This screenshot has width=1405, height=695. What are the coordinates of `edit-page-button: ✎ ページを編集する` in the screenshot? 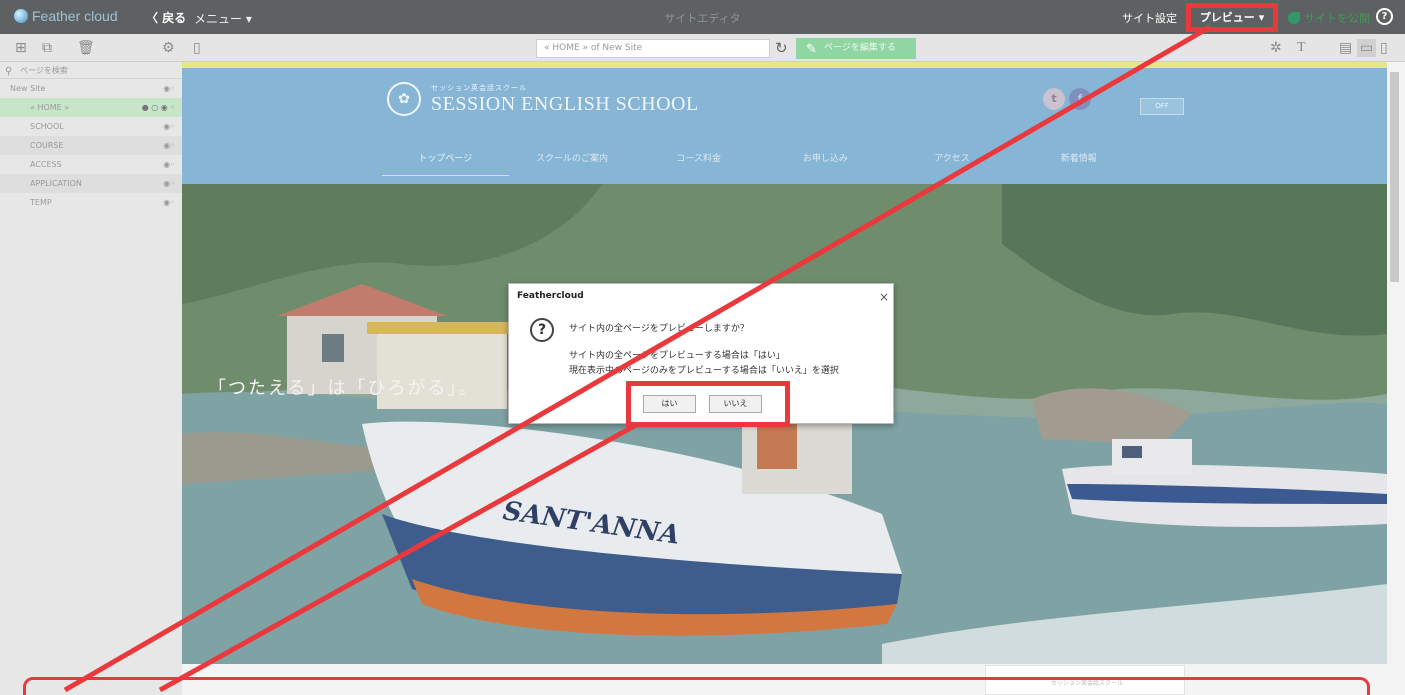 It's located at (856, 48).